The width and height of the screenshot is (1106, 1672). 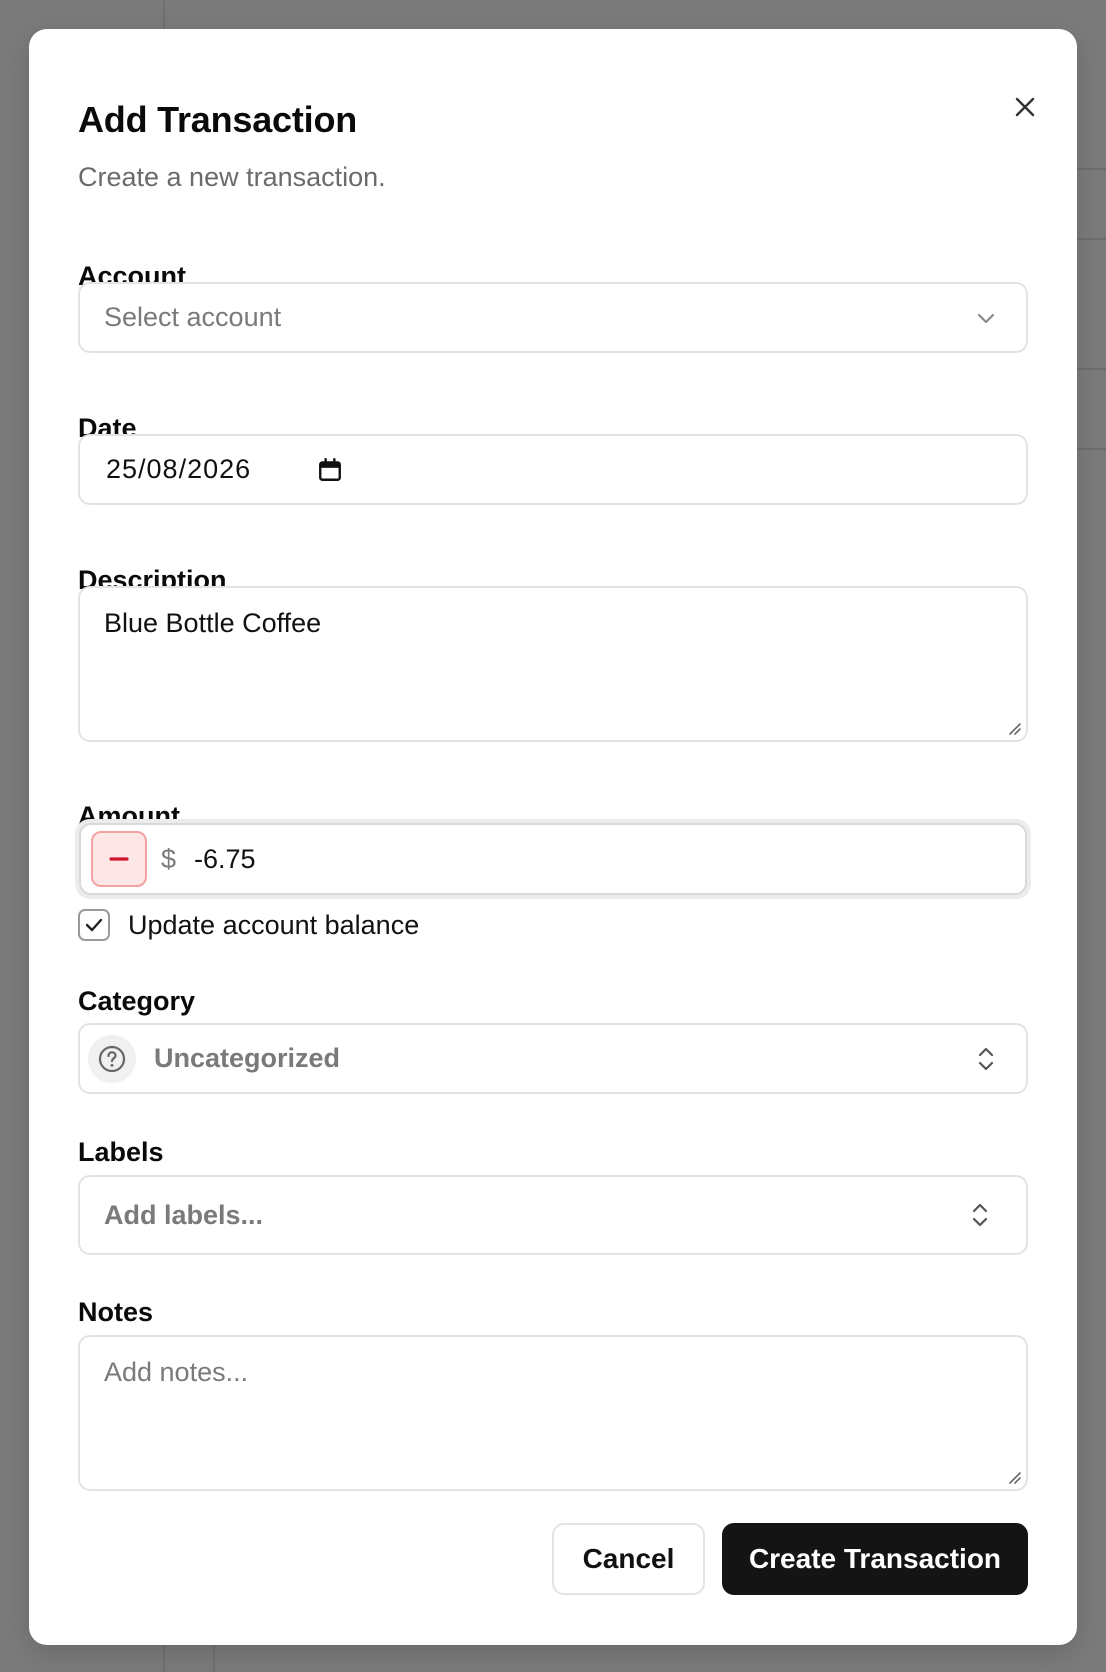 I want to click on close-icon, so click(x=1025, y=107).